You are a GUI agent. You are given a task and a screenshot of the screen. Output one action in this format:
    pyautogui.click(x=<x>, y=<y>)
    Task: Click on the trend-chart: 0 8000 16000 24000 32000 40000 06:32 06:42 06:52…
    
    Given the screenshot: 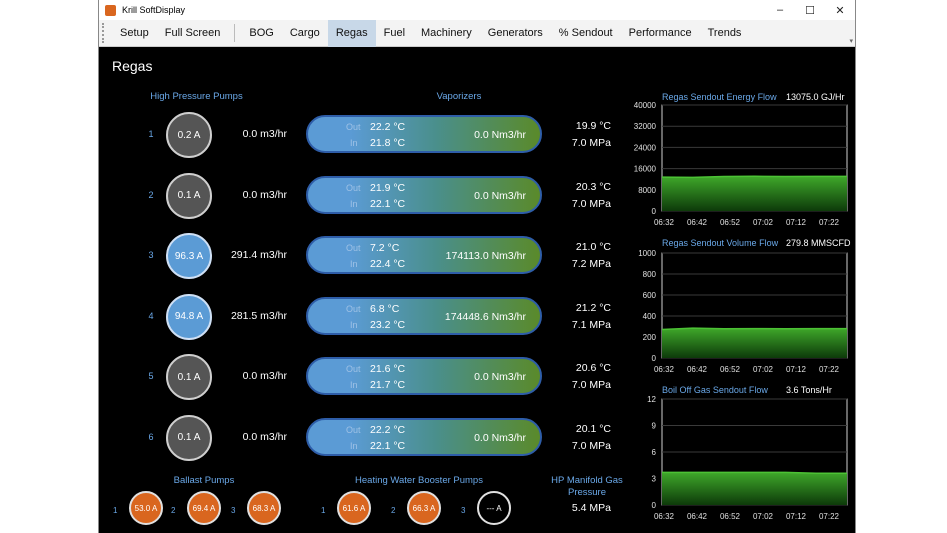 What is the action you would take?
    pyautogui.click(x=741, y=164)
    